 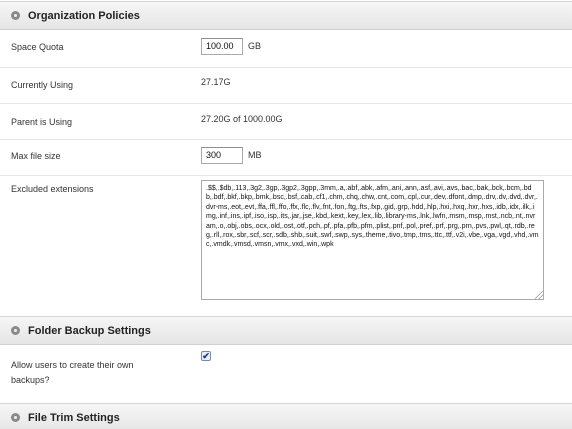 What do you see at coordinates (216, 82) in the screenshot?
I see `currently-using-value: 27.17G` at bounding box center [216, 82].